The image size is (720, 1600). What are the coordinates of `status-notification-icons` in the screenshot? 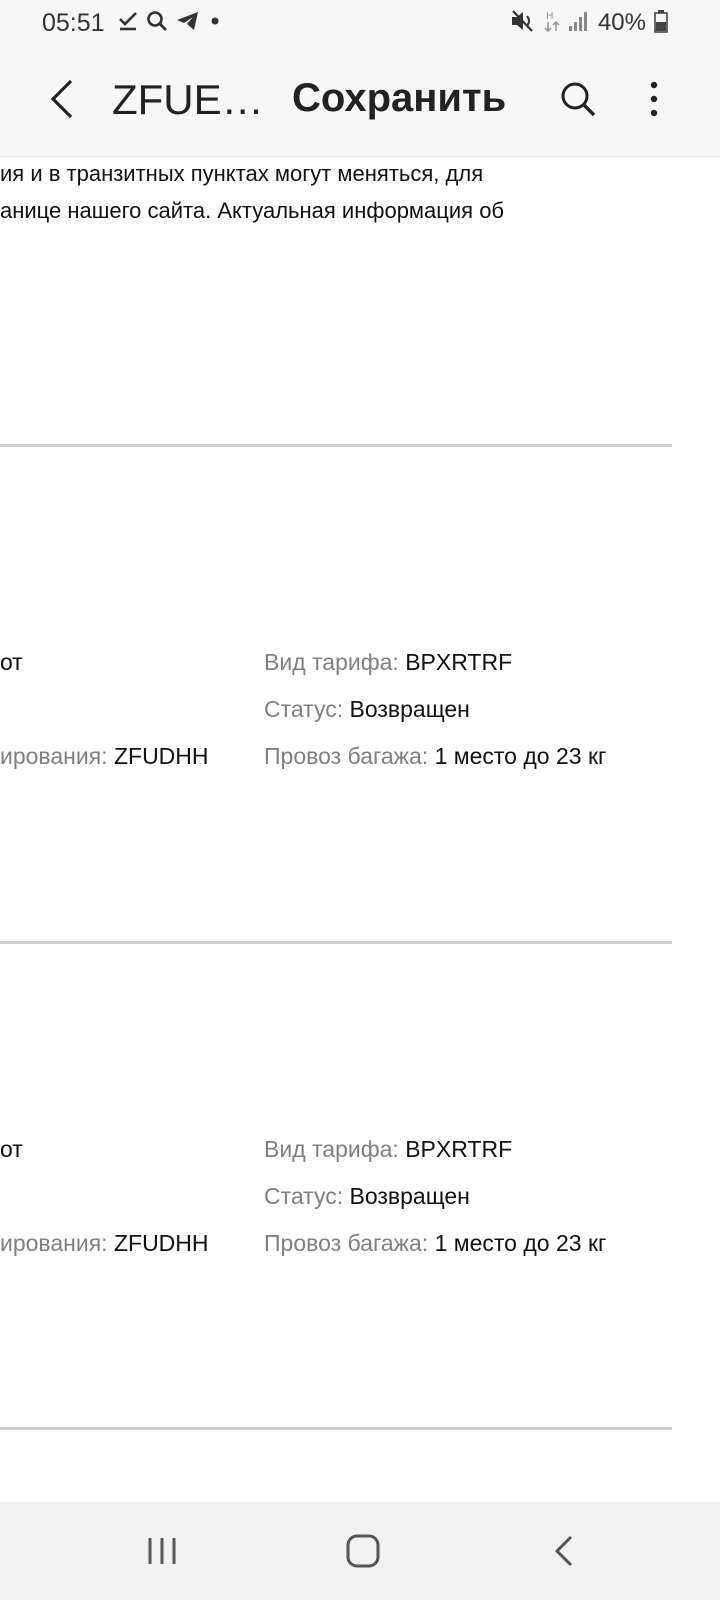 It's located at (170, 23).